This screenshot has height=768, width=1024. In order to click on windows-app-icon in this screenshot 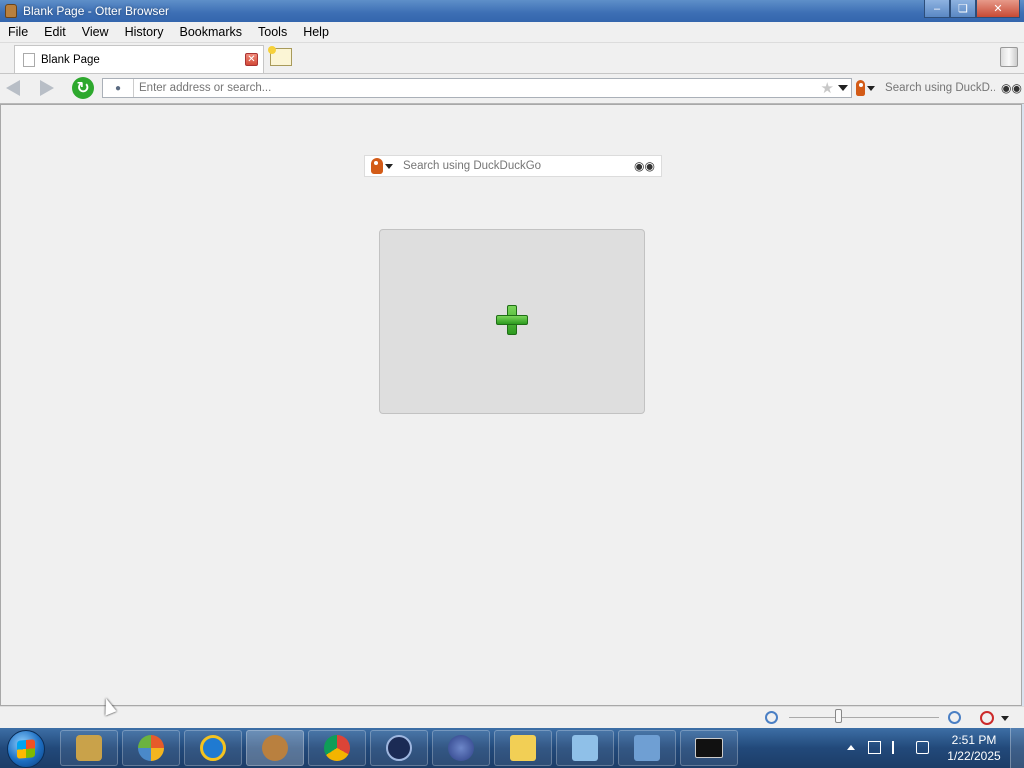, I will do `click(151, 748)`.